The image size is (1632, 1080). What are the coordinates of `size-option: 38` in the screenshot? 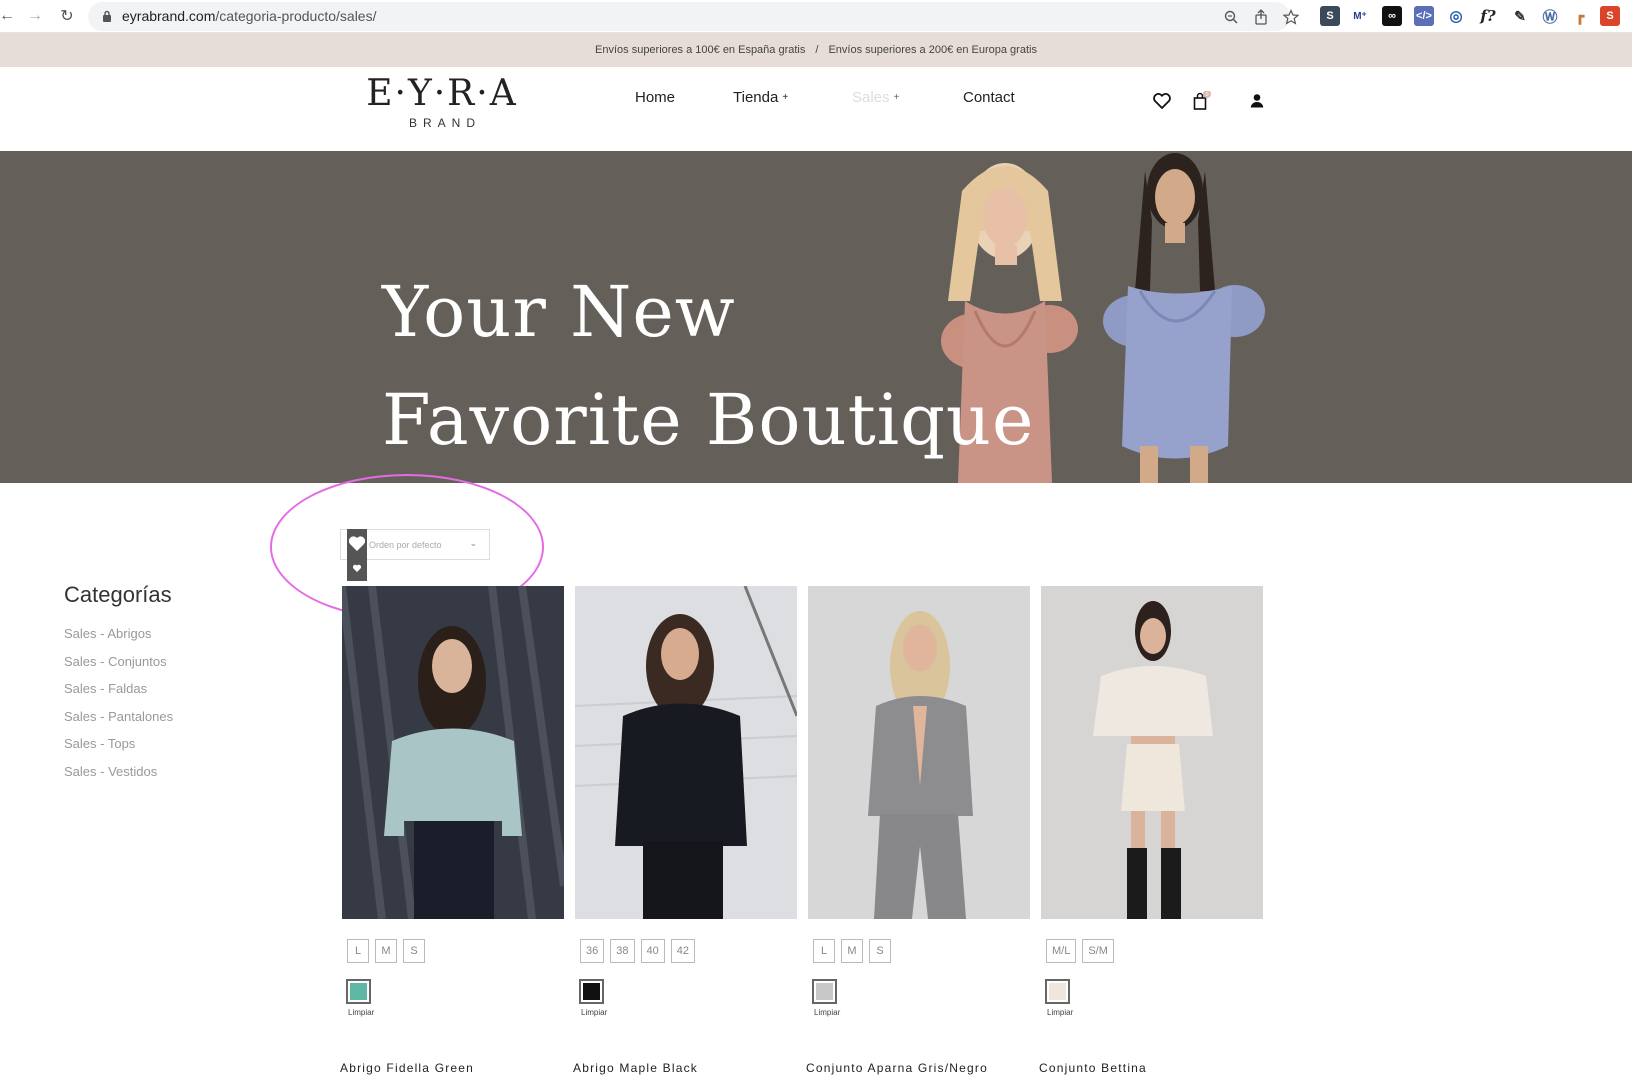 It's located at (622, 951).